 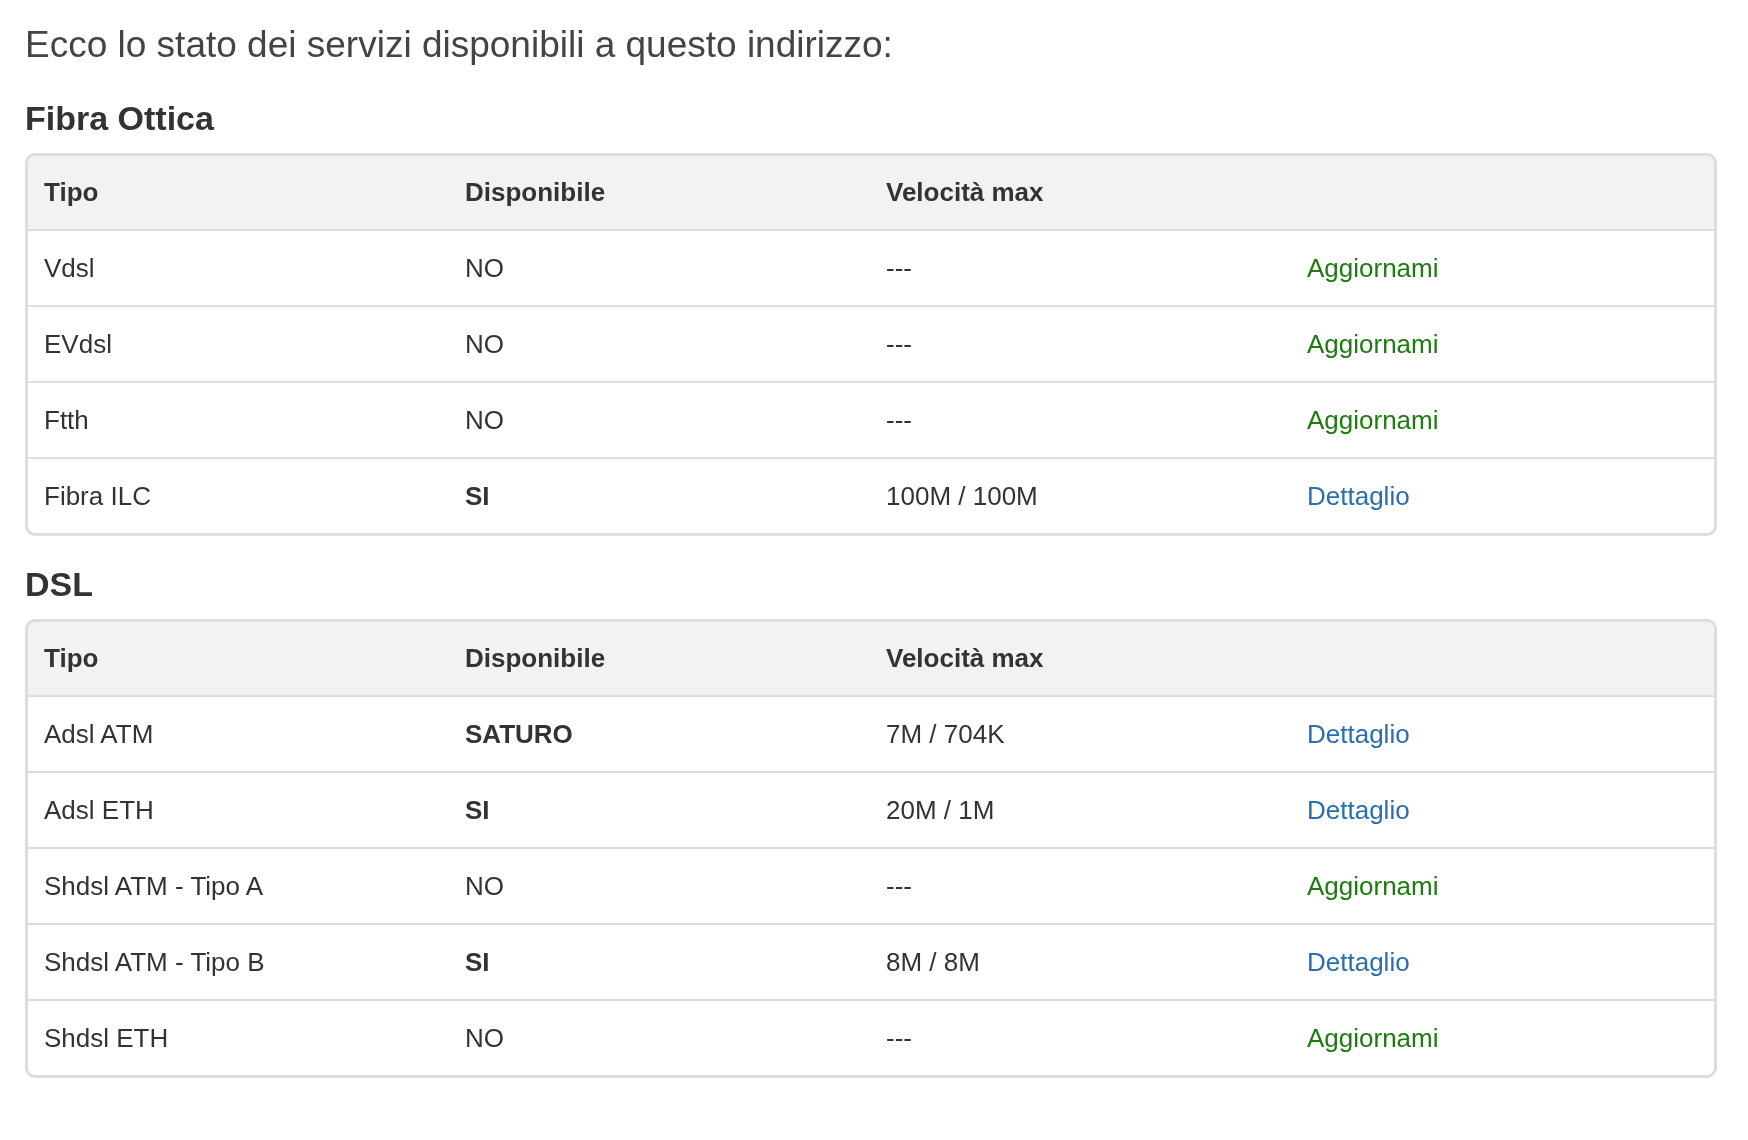 I want to click on table-cell: 100M / 100M, so click(x=962, y=496).